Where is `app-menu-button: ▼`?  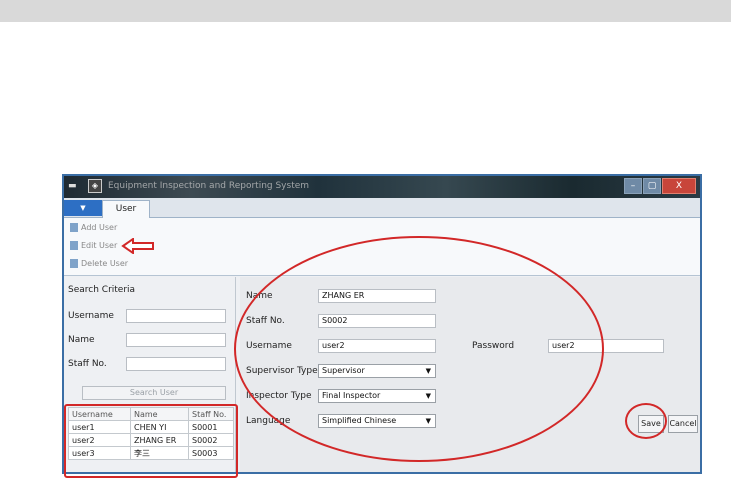
app-menu-button: ▼ is located at coordinates (83, 208).